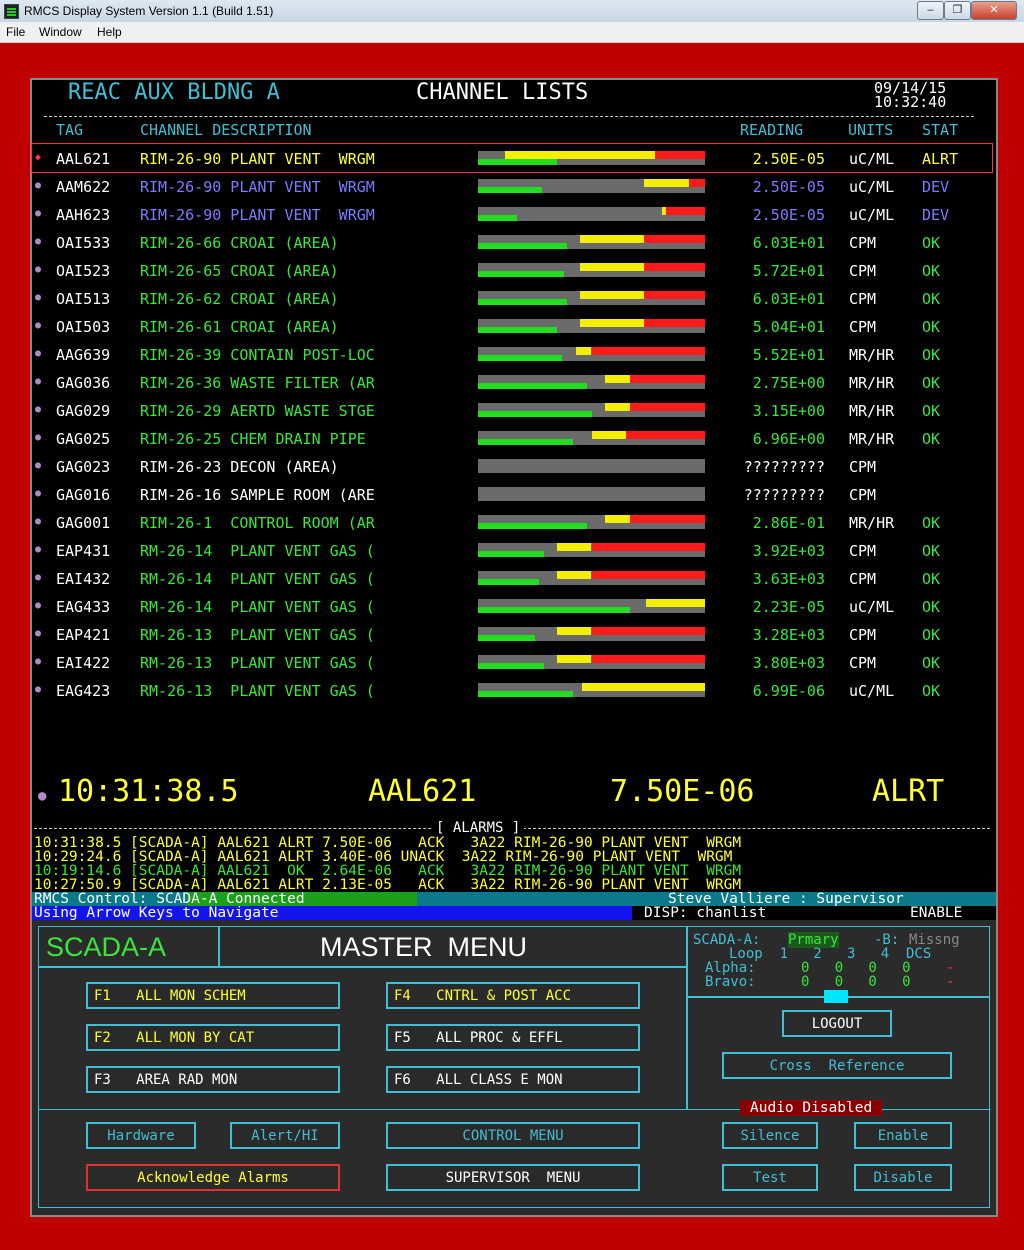 The height and width of the screenshot is (1250, 1024). What do you see at coordinates (141, 1135) in the screenshot?
I see `hardware-button: Hardware` at bounding box center [141, 1135].